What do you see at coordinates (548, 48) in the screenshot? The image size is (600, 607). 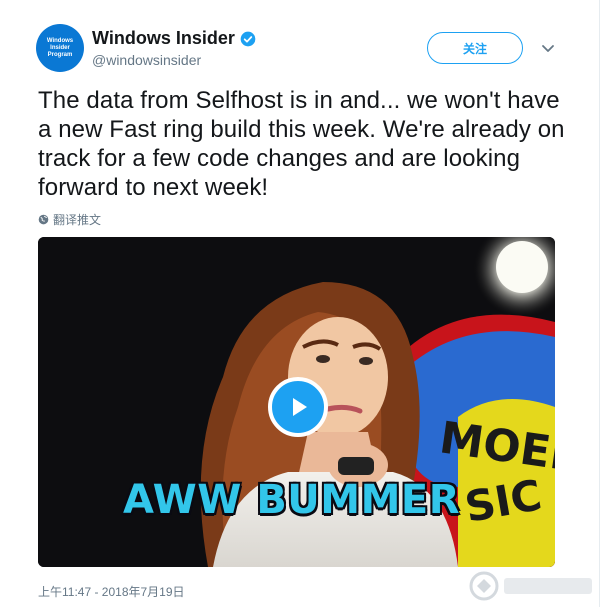 I see `chevron-down-icon` at bounding box center [548, 48].